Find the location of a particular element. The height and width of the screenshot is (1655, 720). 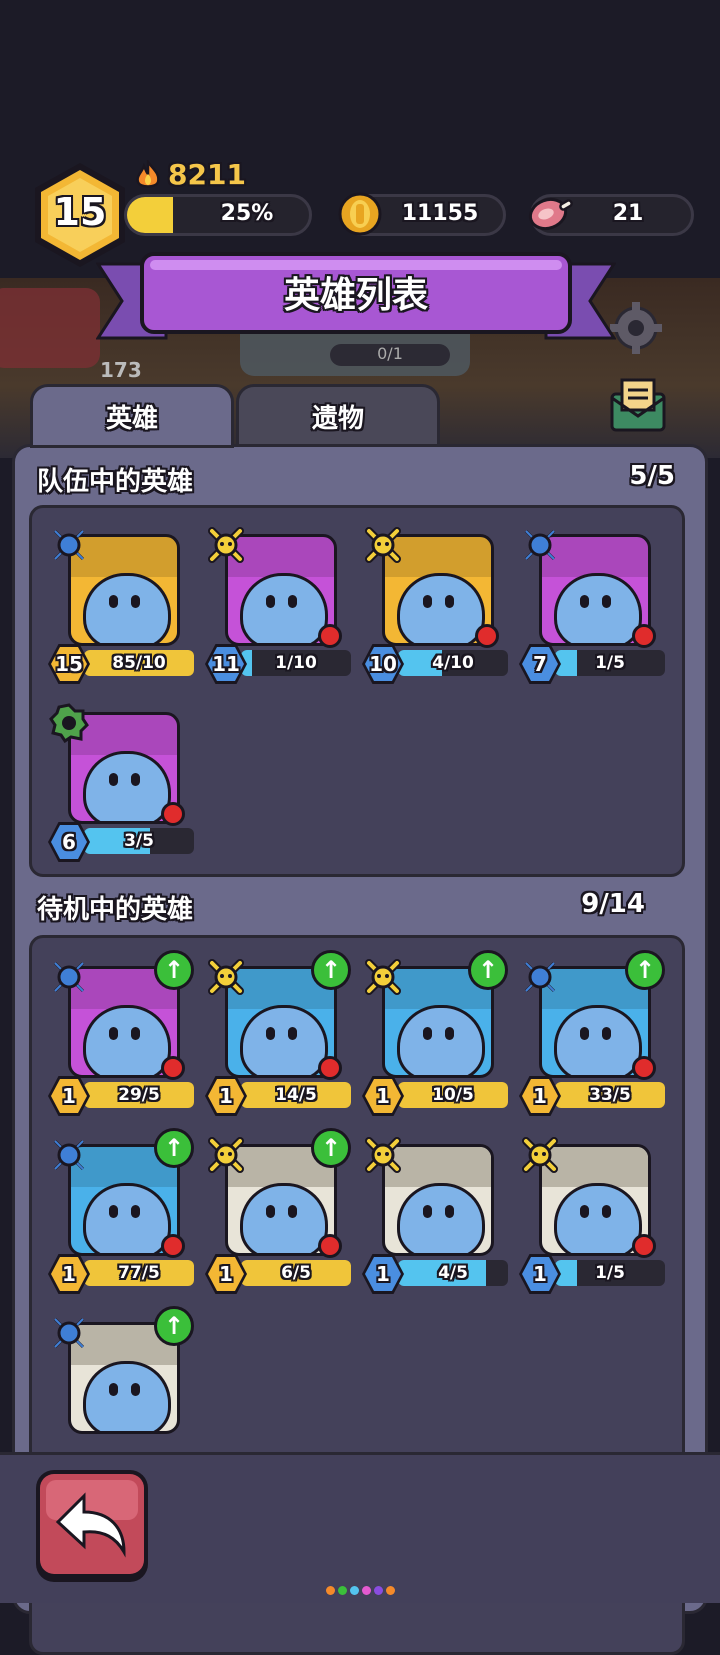

tab-heroes: 英雄 is located at coordinates (132, 416).